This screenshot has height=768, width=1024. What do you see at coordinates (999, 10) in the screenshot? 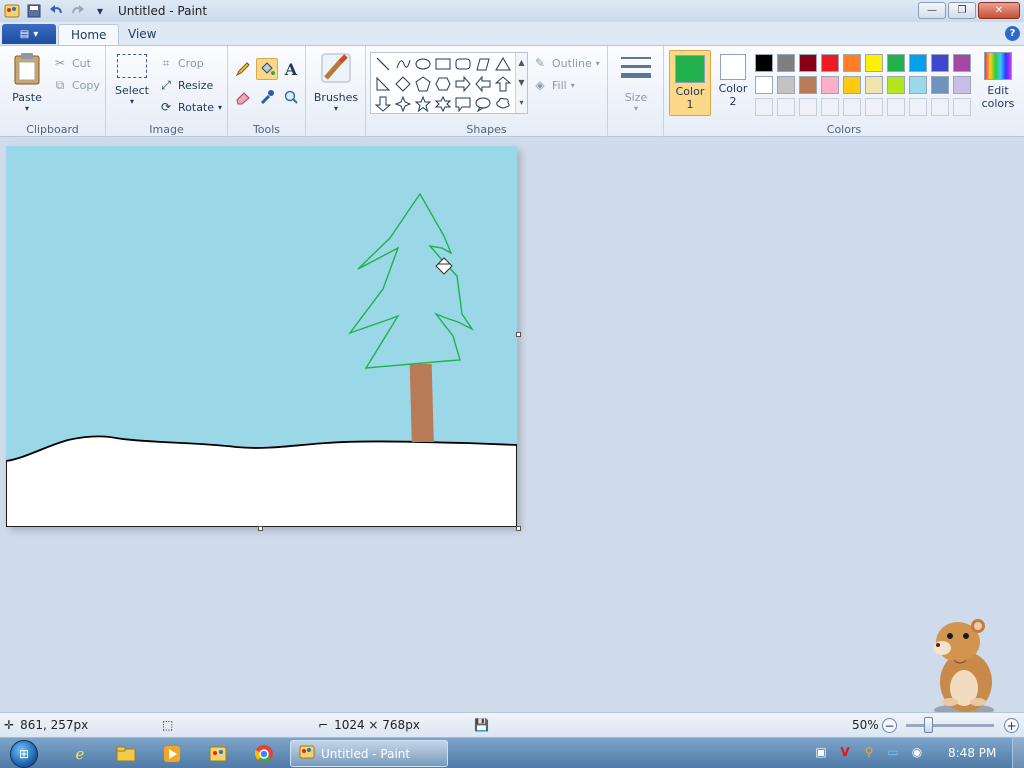
I see `close-button: ✕` at bounding box center [999, 10].